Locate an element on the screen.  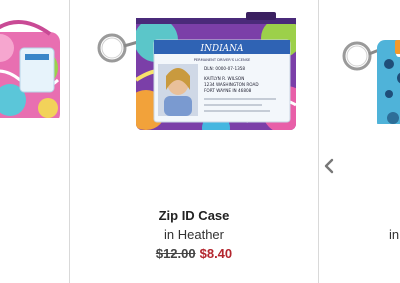
id-card-state: INDIANA is located at coordinates (221, 49).